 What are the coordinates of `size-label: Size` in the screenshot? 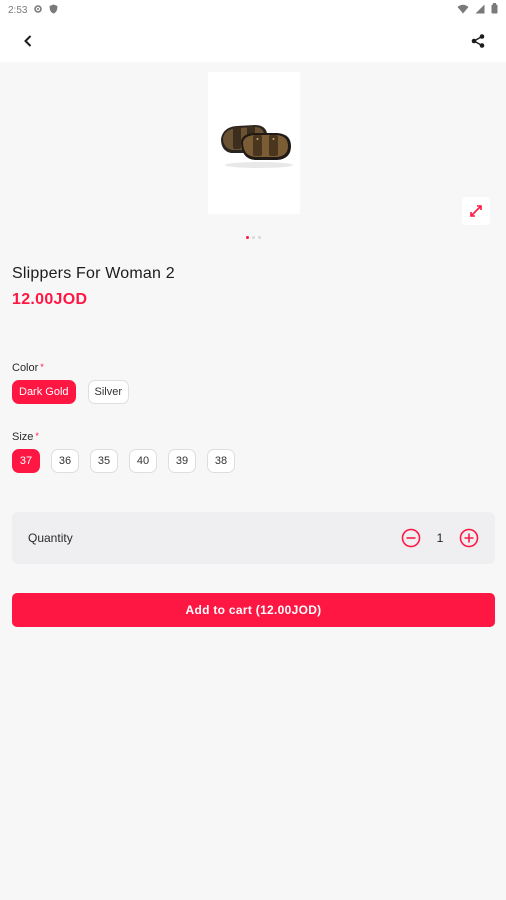 It's located at (23, 437).